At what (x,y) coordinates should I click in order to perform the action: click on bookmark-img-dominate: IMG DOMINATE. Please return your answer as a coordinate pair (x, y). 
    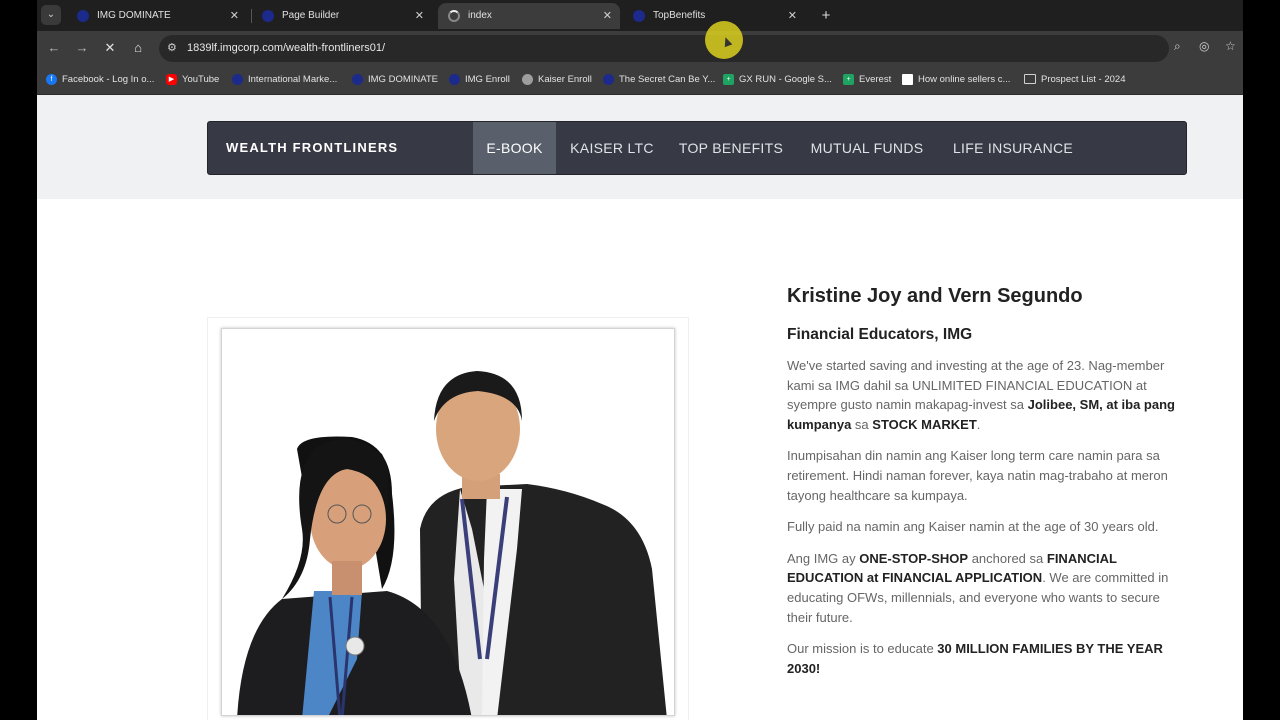
    Looking at the image, I should click on (395, 80).